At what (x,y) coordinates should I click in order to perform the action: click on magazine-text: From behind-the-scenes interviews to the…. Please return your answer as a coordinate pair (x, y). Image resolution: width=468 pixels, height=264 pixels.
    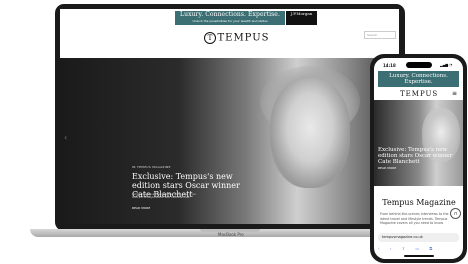
    Looking at the image, I should click on (414, 218).